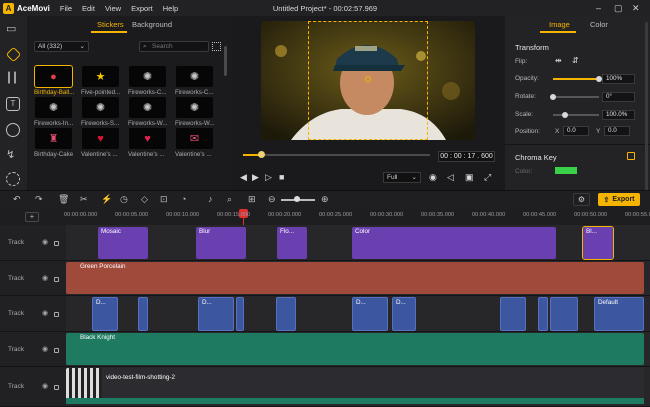 The image size is (650, 407). Describe the element at coordinates (13, 54) in the screenshot. I see `layers-icon` at that location.